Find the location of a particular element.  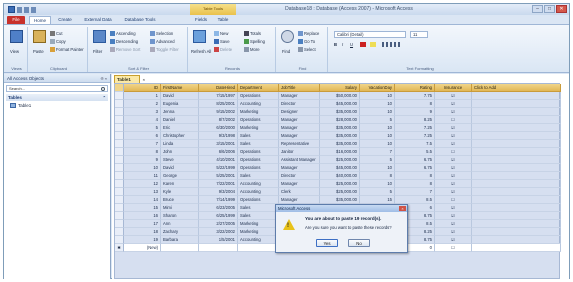

table-cell: 5/22/1999 is located at coordinates (218, 168).